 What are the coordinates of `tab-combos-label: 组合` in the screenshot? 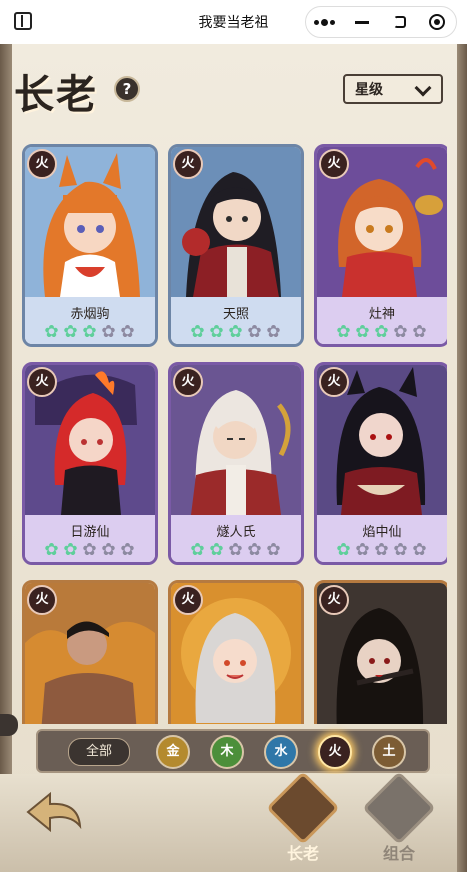 It's located at (398, 853).